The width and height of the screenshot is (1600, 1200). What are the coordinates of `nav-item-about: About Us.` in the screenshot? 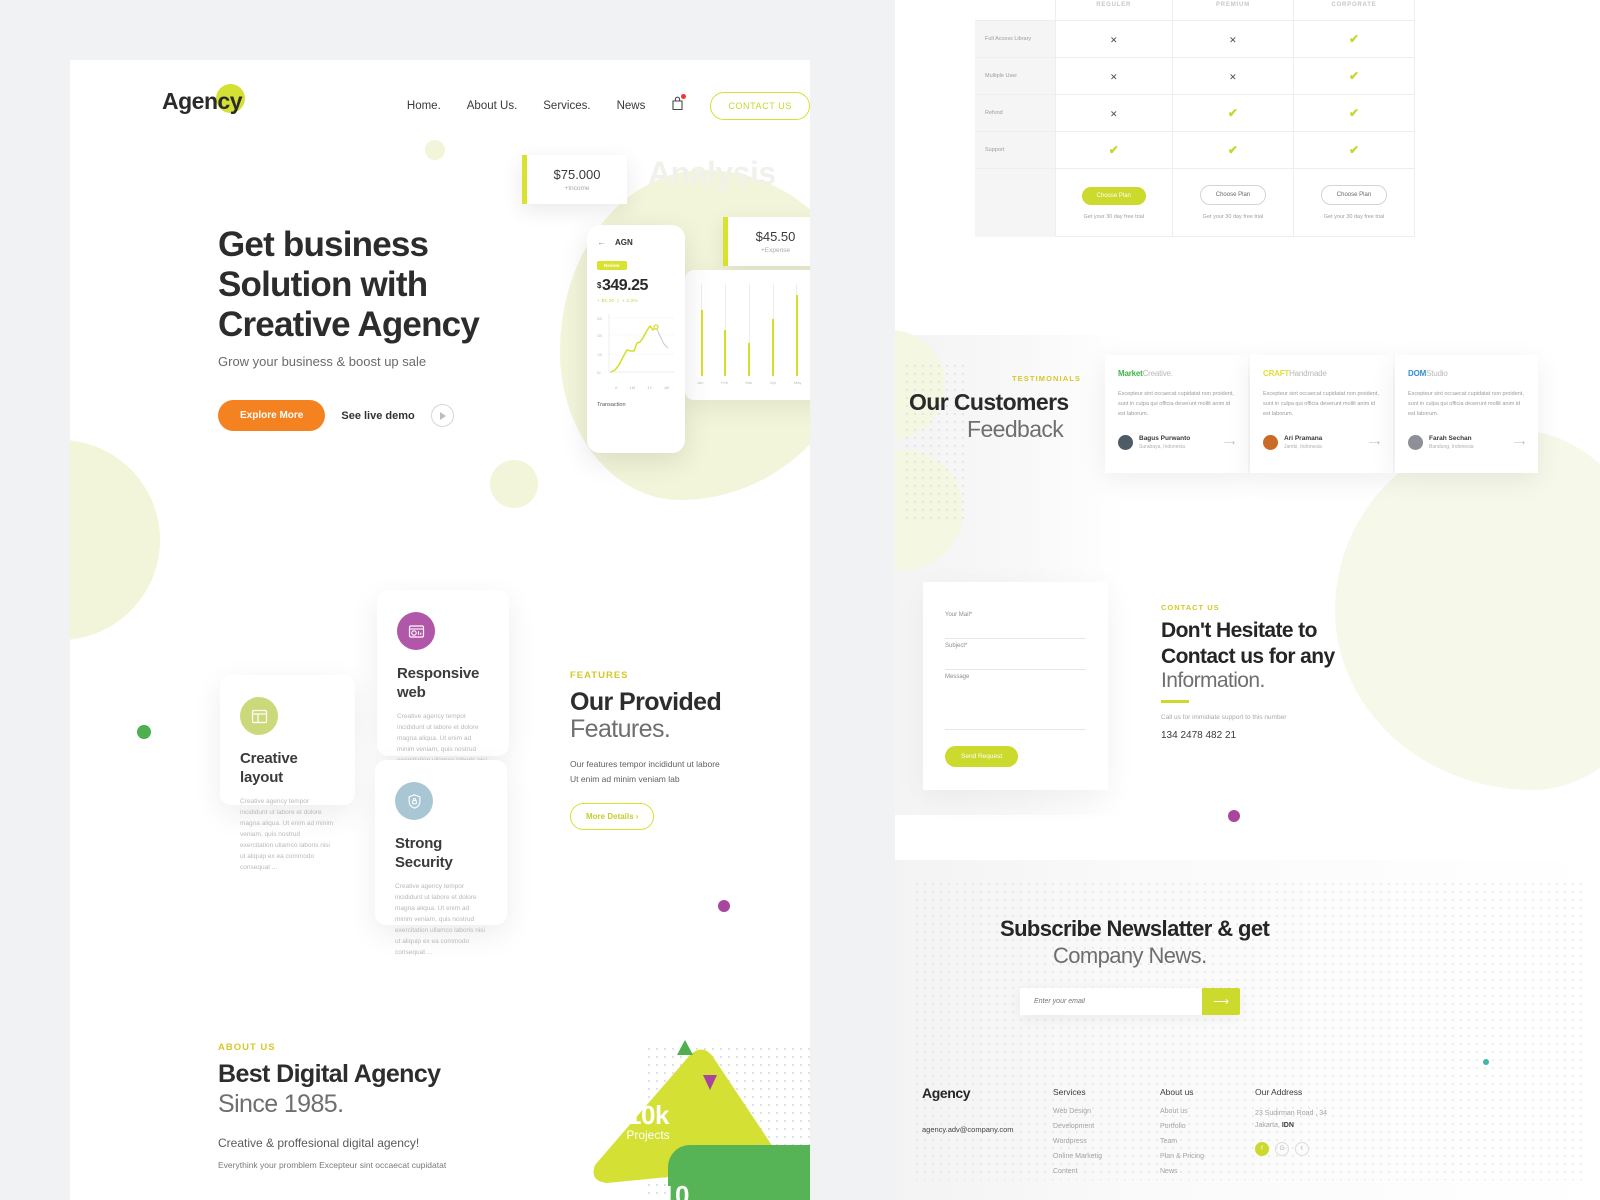 It's located at (492, 106).